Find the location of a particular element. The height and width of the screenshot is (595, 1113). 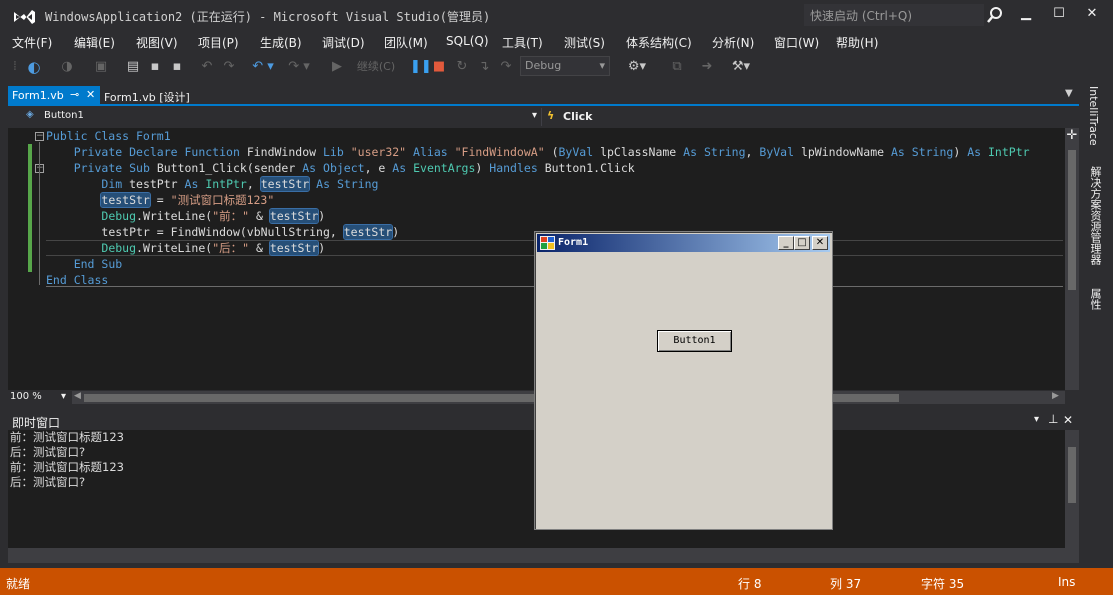

continue-button: 继续(C) is located at coordinates (376, 67).